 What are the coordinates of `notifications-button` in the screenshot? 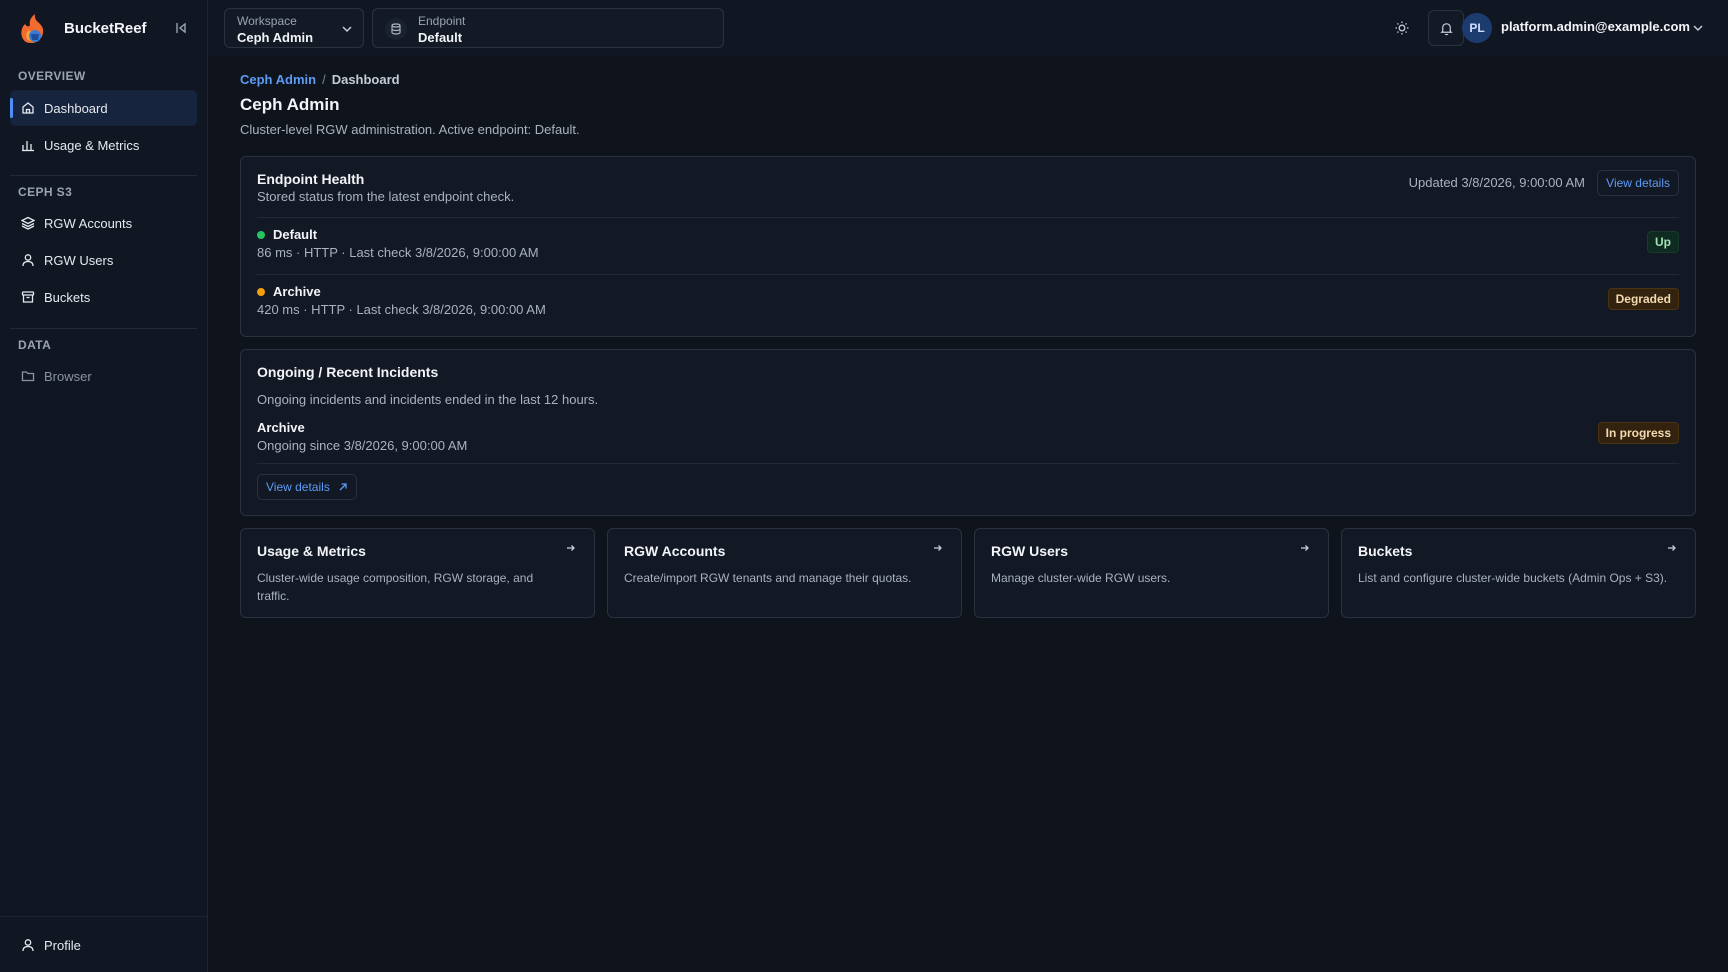 It's located at (1446, 28).